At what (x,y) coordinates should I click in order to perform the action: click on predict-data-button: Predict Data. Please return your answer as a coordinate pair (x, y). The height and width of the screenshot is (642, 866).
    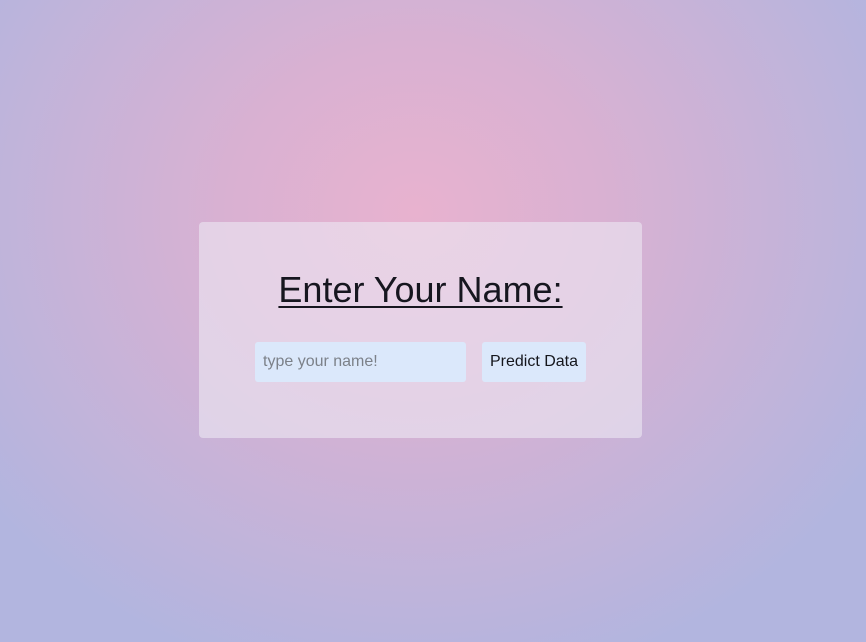
    Looking at the image, I should click on (534, 362).